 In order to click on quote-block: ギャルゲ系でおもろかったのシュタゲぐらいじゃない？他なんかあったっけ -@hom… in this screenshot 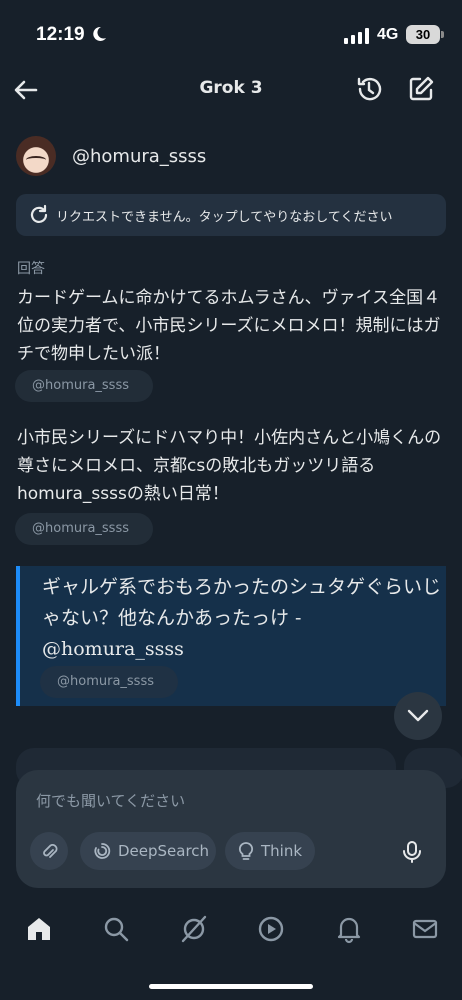, I will do `click(231, 636)`.